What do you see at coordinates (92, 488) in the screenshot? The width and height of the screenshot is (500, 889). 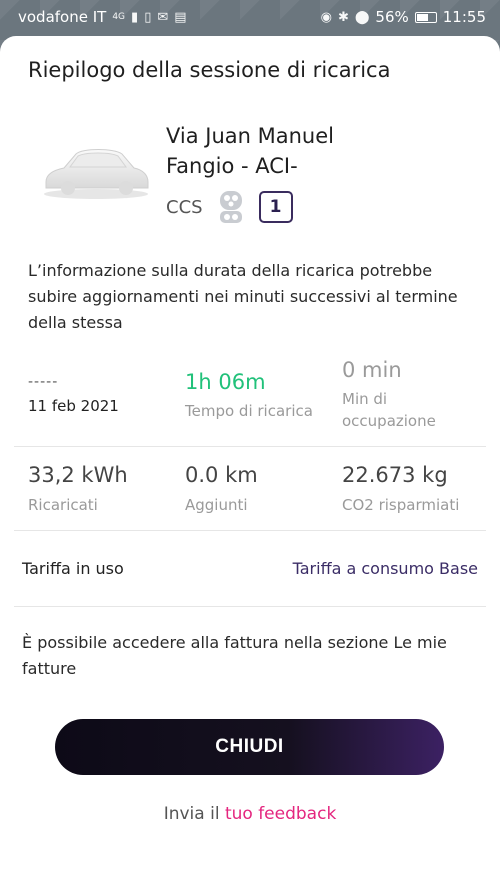 I see `energy-cell: 33,2 kWh Ricaricati` at bounding box center [92, 488].